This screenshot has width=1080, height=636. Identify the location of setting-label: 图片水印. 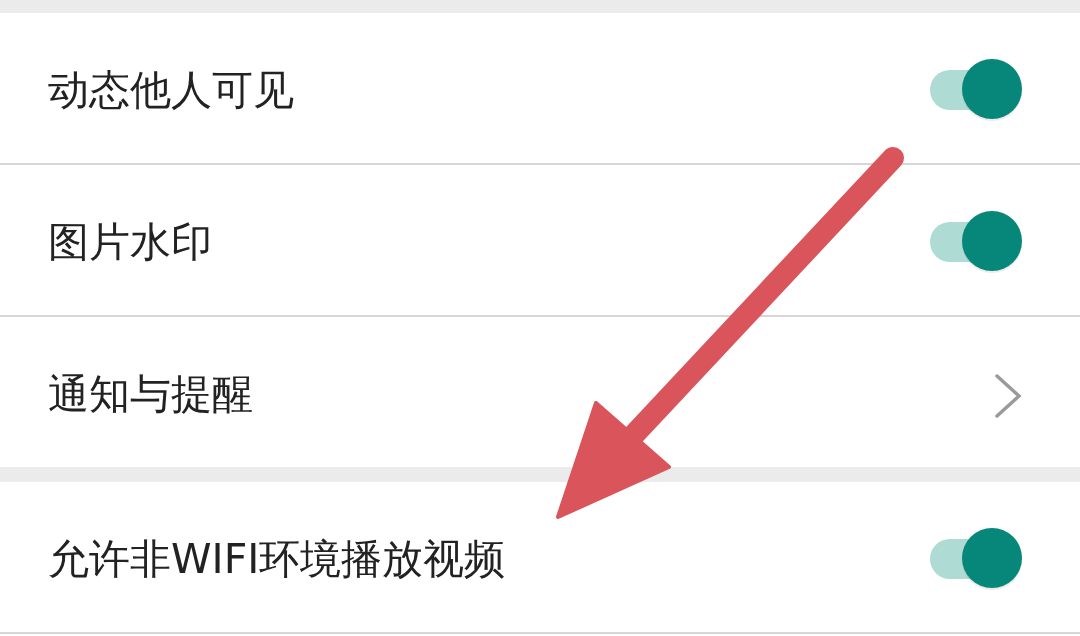
(130, 242).